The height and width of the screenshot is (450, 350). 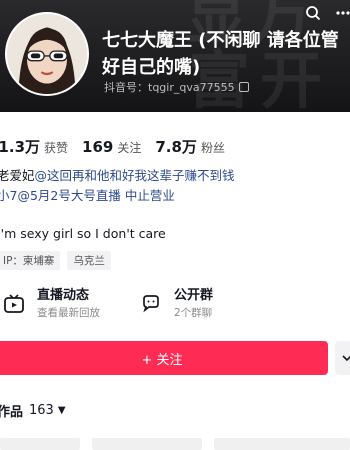 I want to click on caret-down-icon: ▼, so click(x=61, y=410).